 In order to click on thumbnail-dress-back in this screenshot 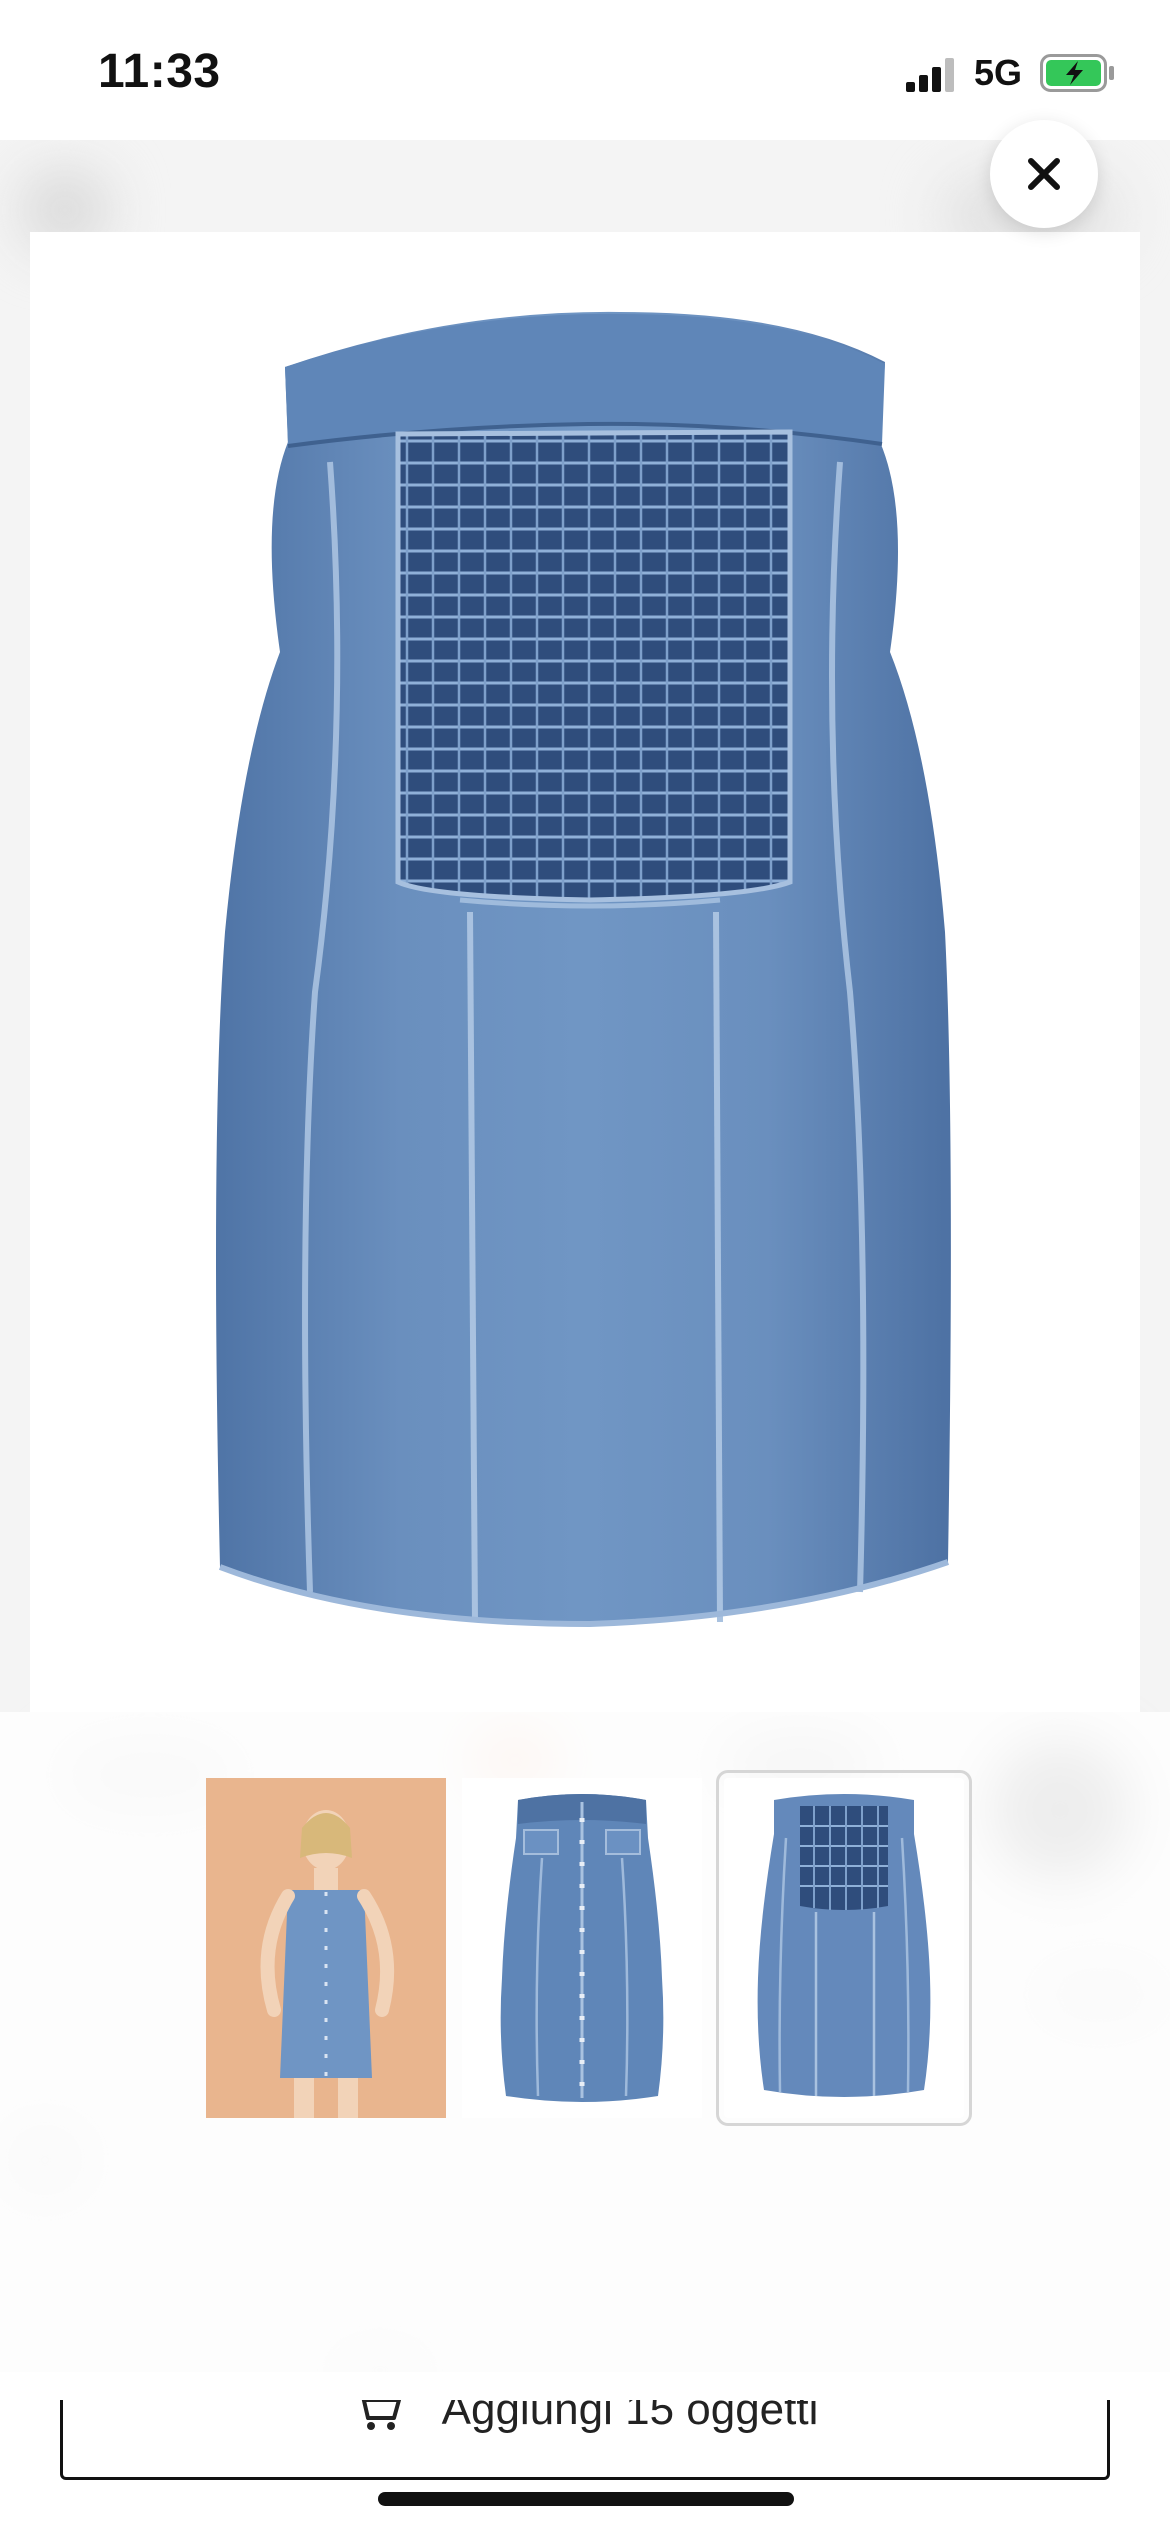, I will do `click(844, 1948)`.